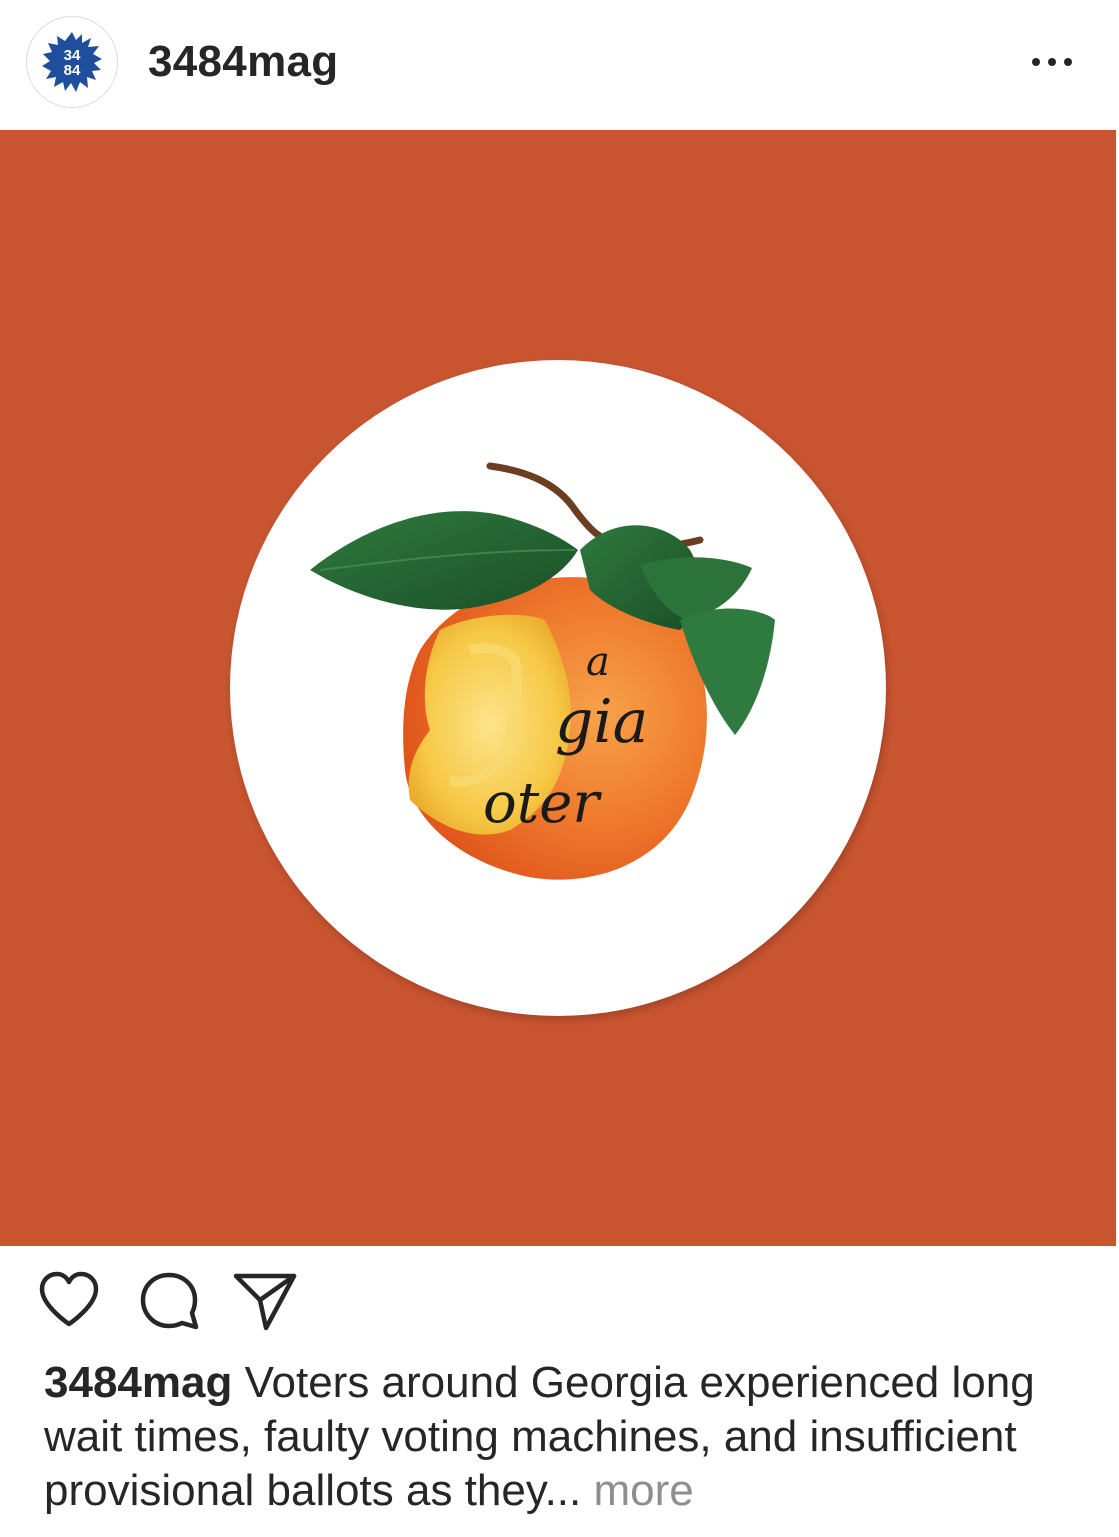  Describe the element at coordinates (643, 1490) in the screenshot. I see `caption-more-link: more` at that location.